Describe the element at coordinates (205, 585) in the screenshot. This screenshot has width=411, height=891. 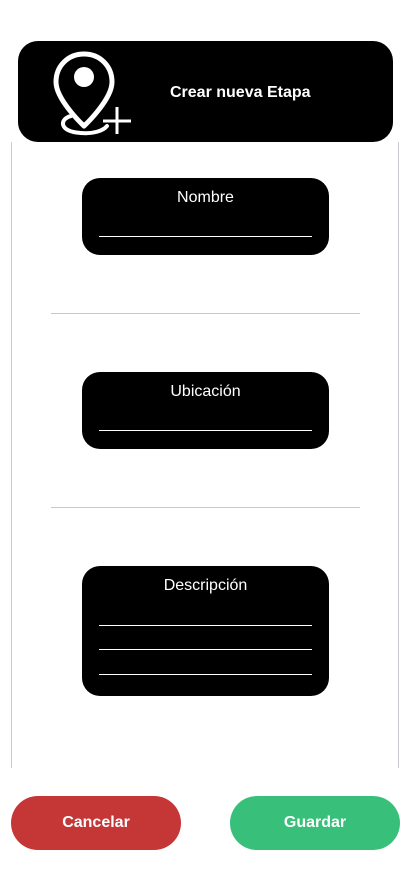
I see `descripcion-label: Descripción` at that location.